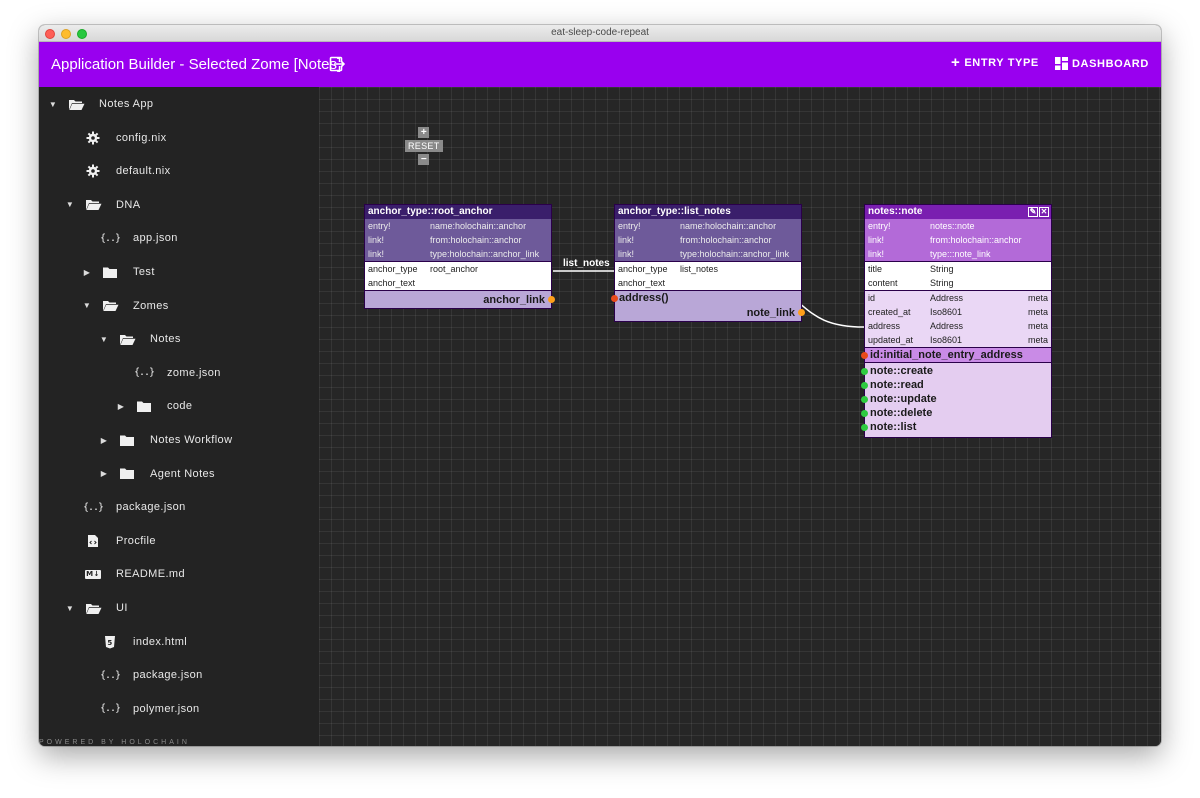 The height and width of the screenshot is (798, 1200). Describe the element at coordinates (93, 574) in the screenshot. I see `markdown-icon: M↓` at that location.